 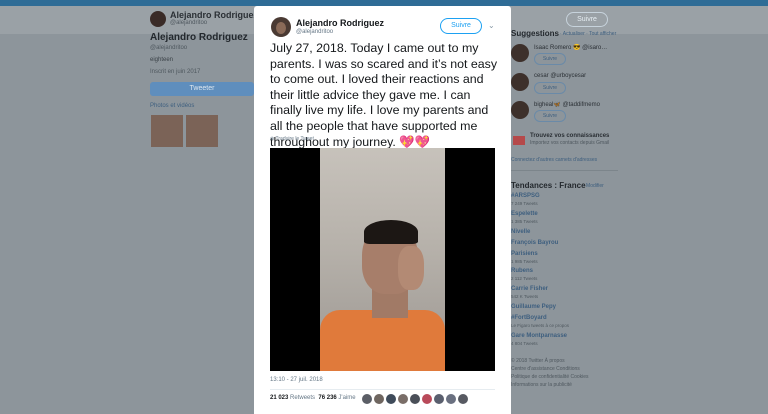 What do you see at coordinates (524, 203) in the screenshot?
I see `trend-count: 7 249 Tweets` at bounding box center [524, 203].